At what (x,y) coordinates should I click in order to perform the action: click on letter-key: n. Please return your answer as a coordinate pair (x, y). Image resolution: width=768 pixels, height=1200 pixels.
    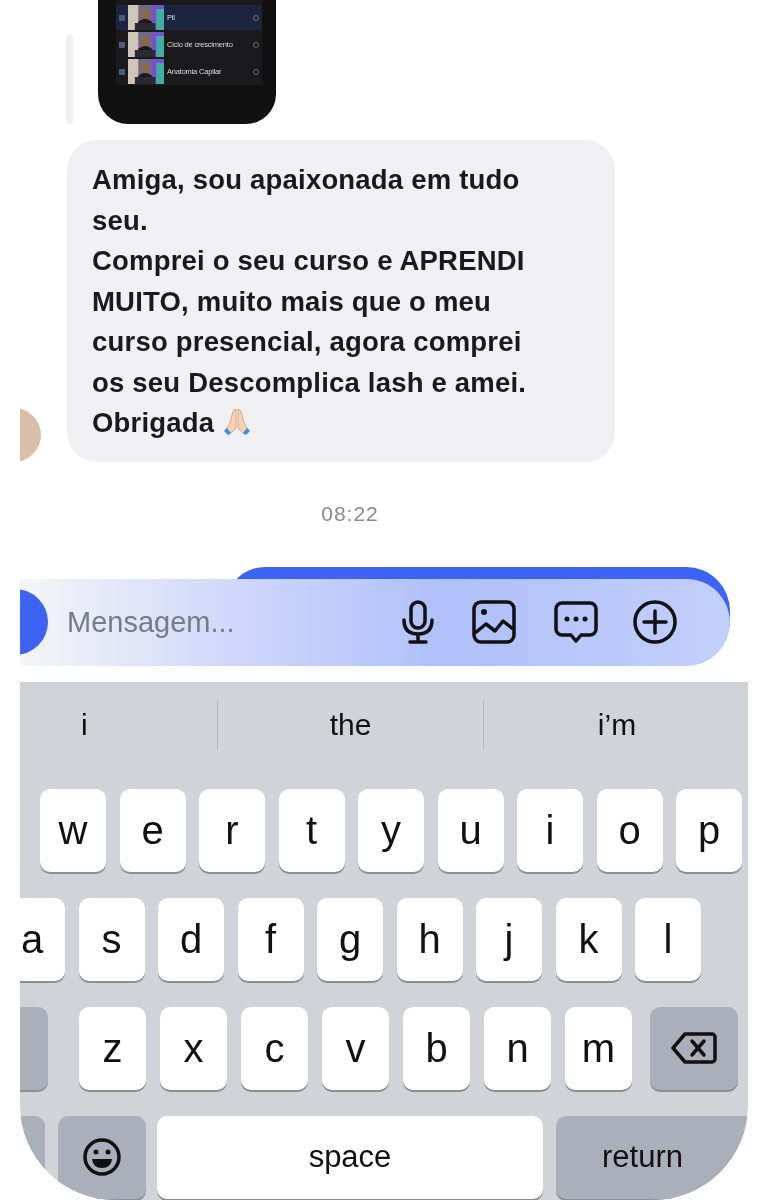
    Looking at the image, I should click on (517, 1048).